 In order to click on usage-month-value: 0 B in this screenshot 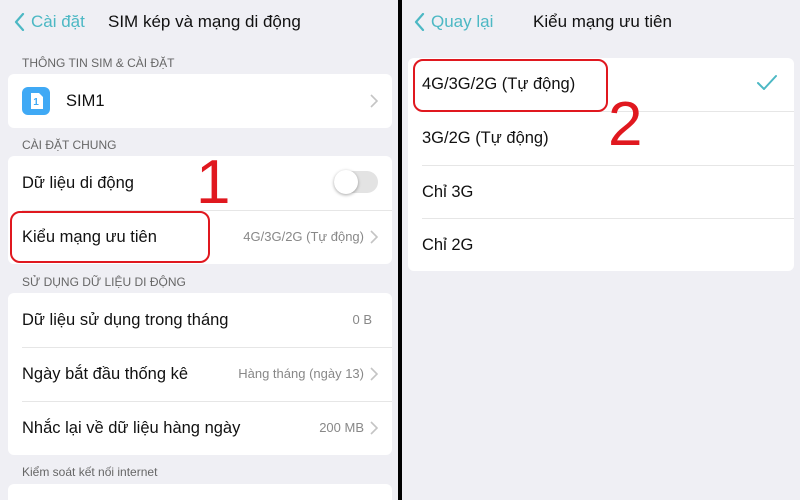, I will do `click(362, 319)`.